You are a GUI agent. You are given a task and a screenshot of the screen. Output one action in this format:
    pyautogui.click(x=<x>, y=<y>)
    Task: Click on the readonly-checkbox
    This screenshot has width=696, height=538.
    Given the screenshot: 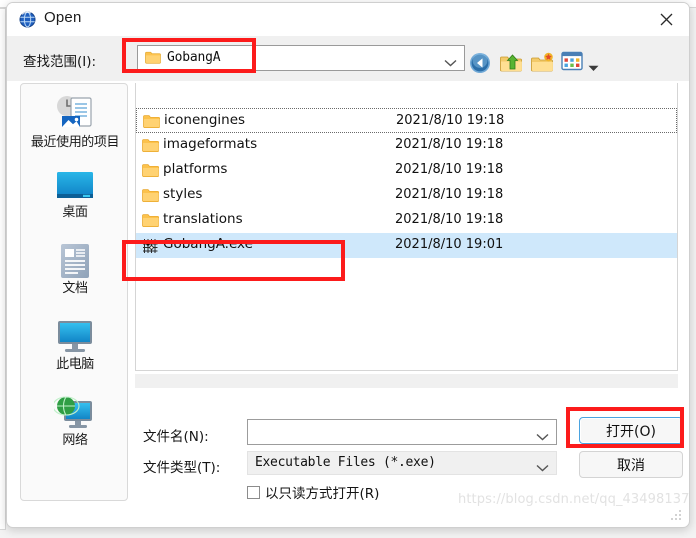 What is the action you would take?
    pyautogui.click(x=253, y=492)
    